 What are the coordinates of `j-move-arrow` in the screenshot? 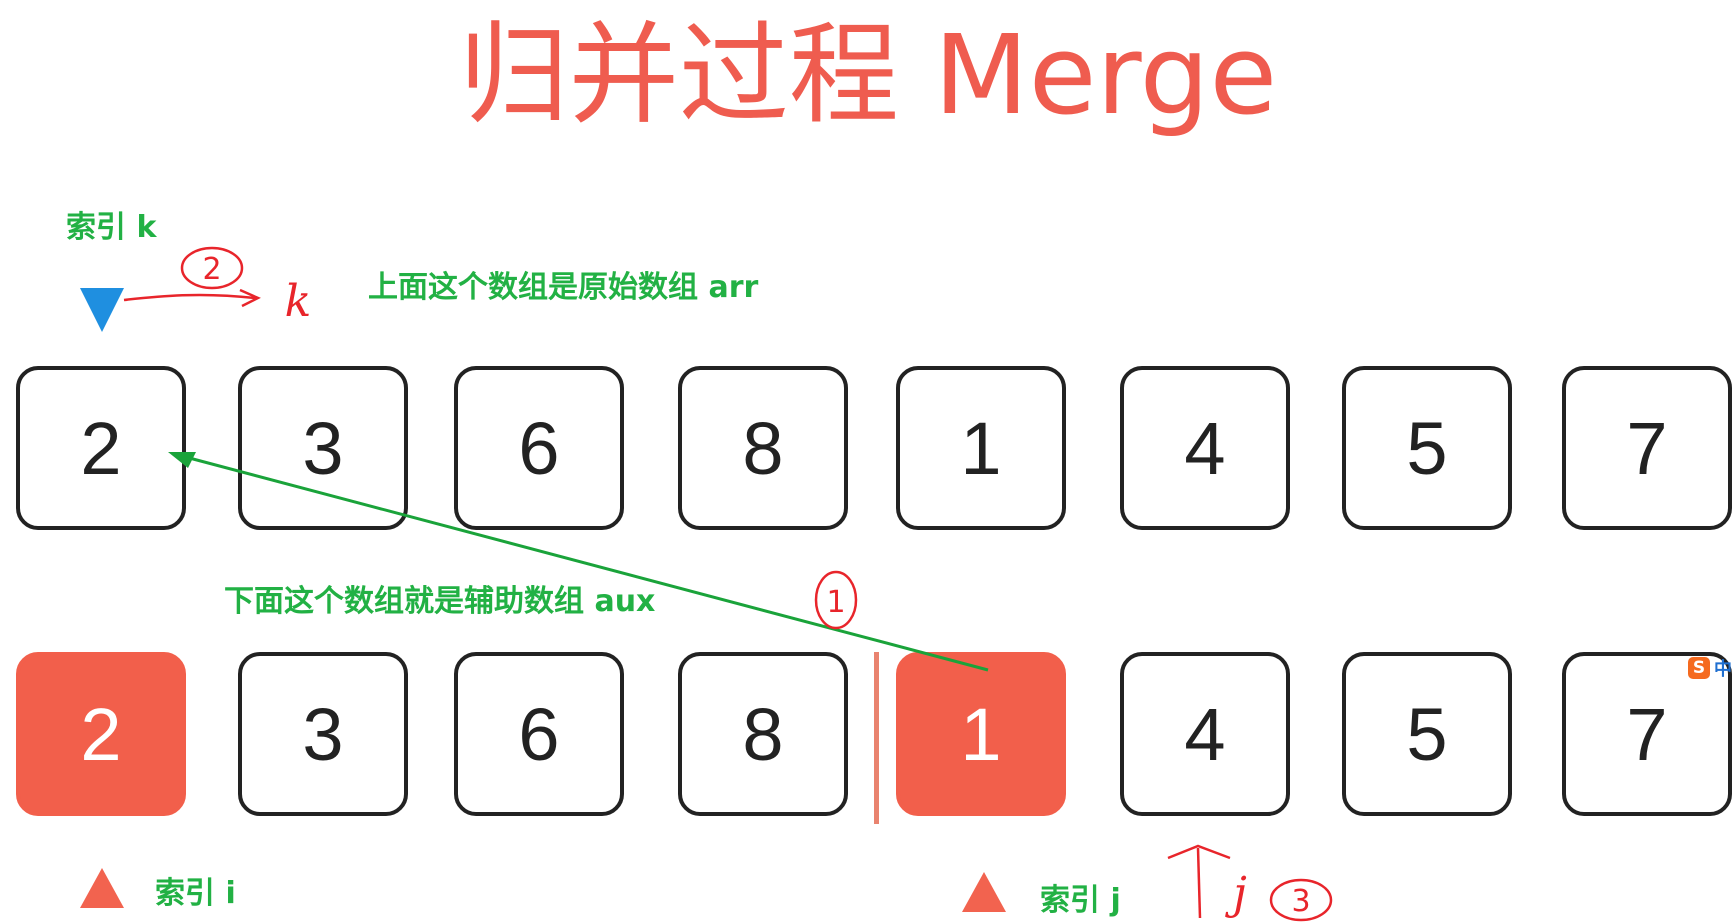 It's located at (1199, 883).